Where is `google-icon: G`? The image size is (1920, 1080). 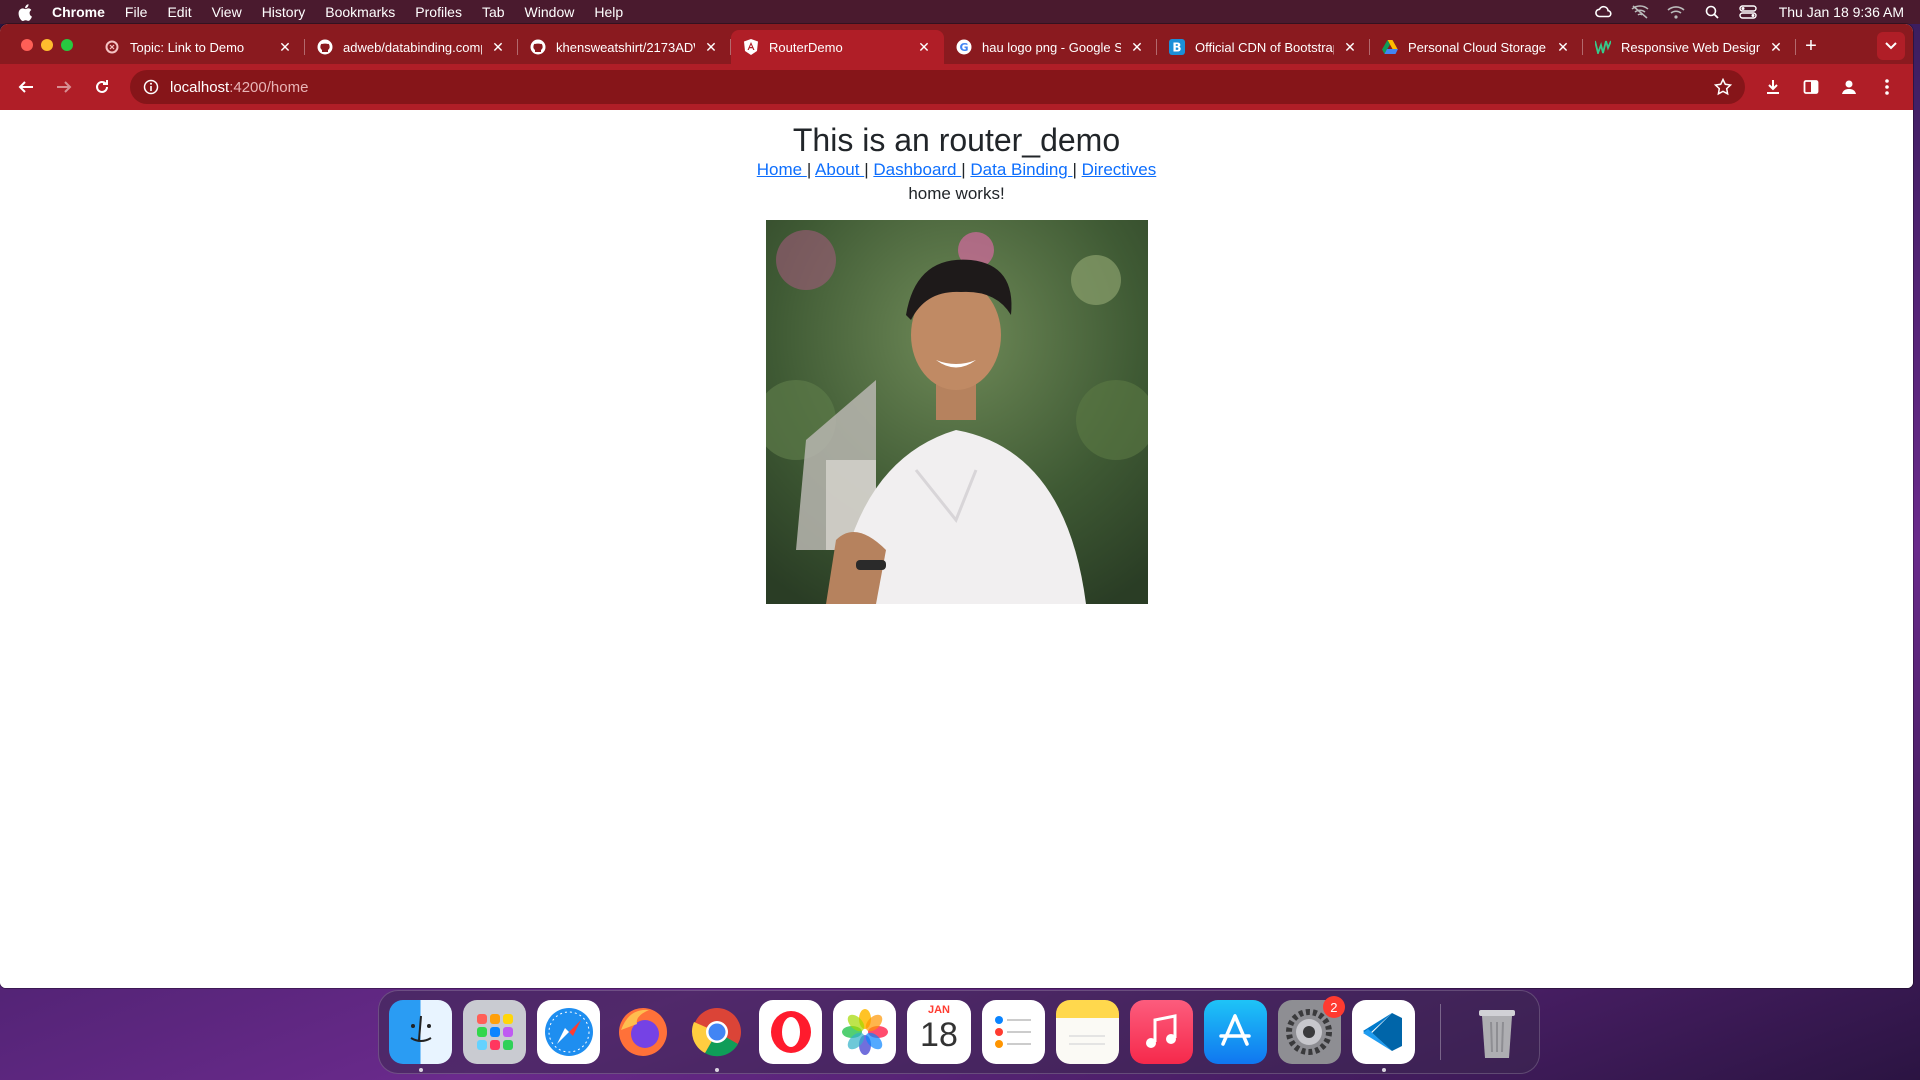
google-icon: G is located at coordinates (964, 47).